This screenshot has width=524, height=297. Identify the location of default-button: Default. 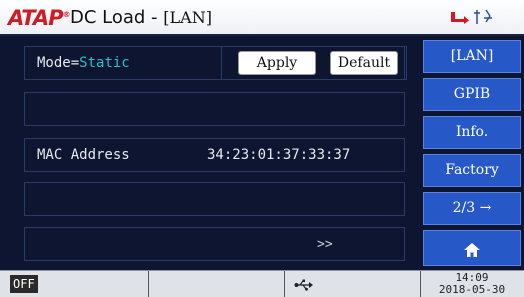
(364, 63).